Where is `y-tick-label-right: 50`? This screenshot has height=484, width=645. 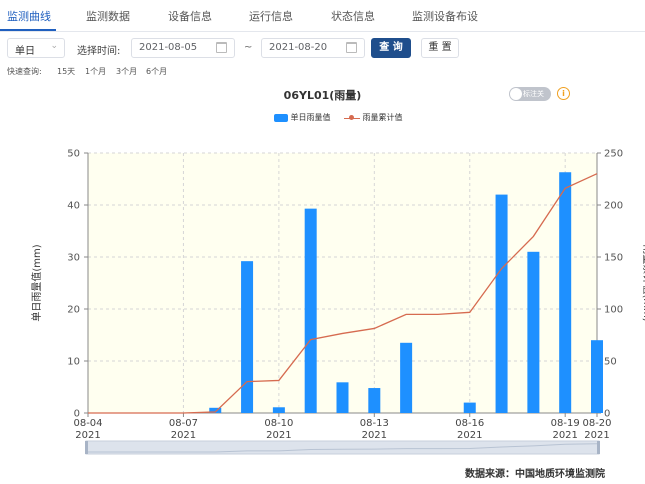
y-tick-label-right: 50 is located at coordinates (610, 362).